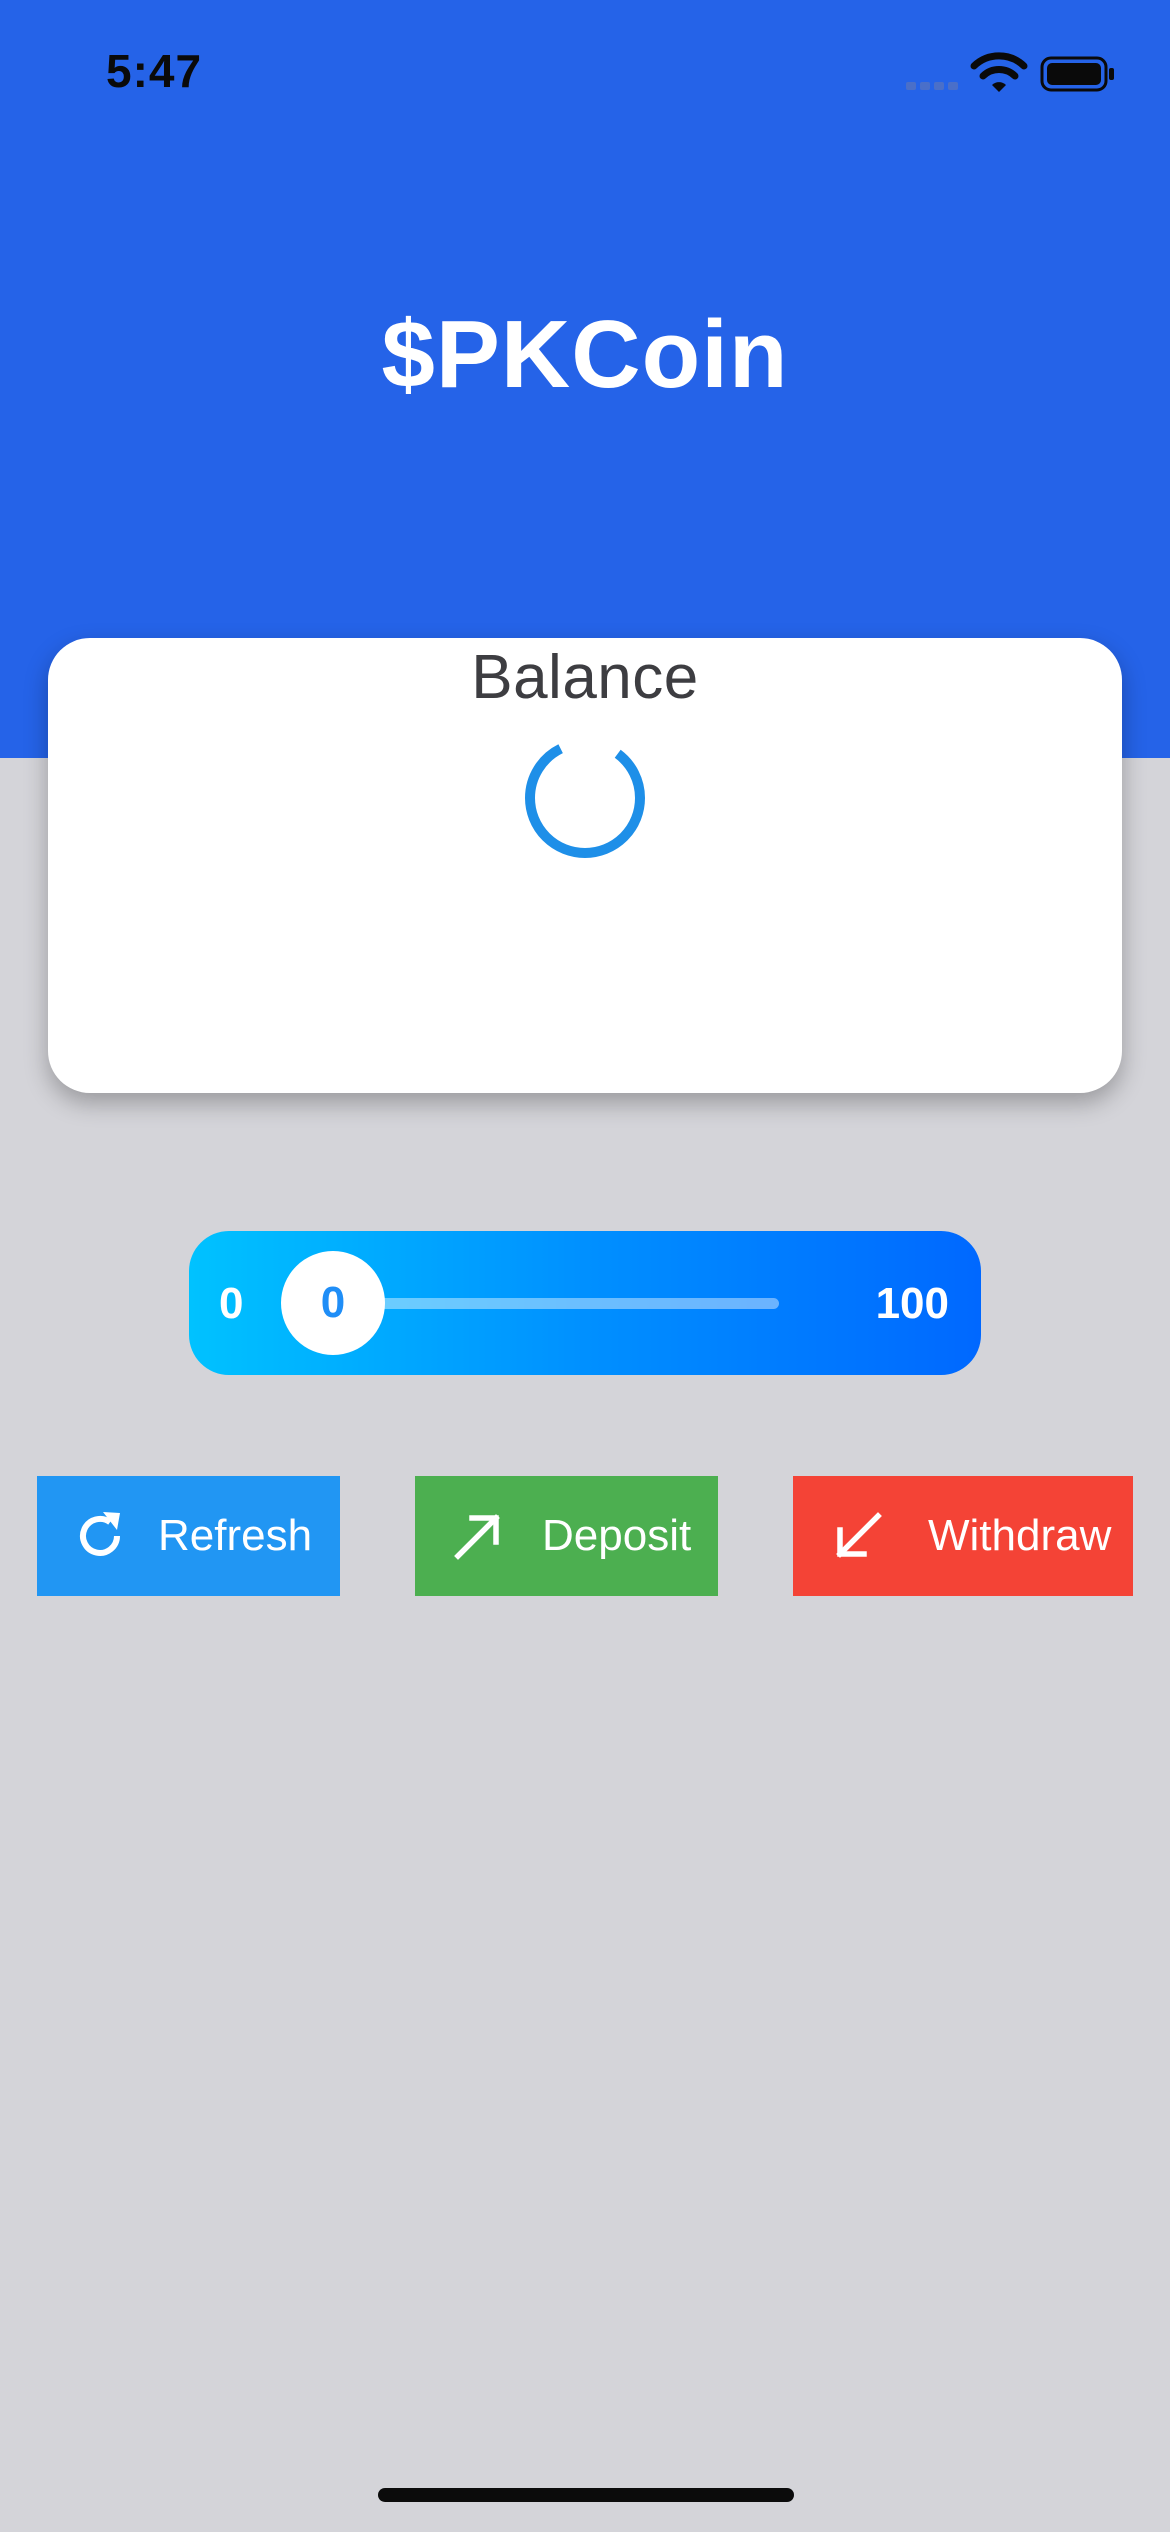 This screenshot has width=1170, height=2532. I want to click on slider-min-label: 0, so click(231, 1303).